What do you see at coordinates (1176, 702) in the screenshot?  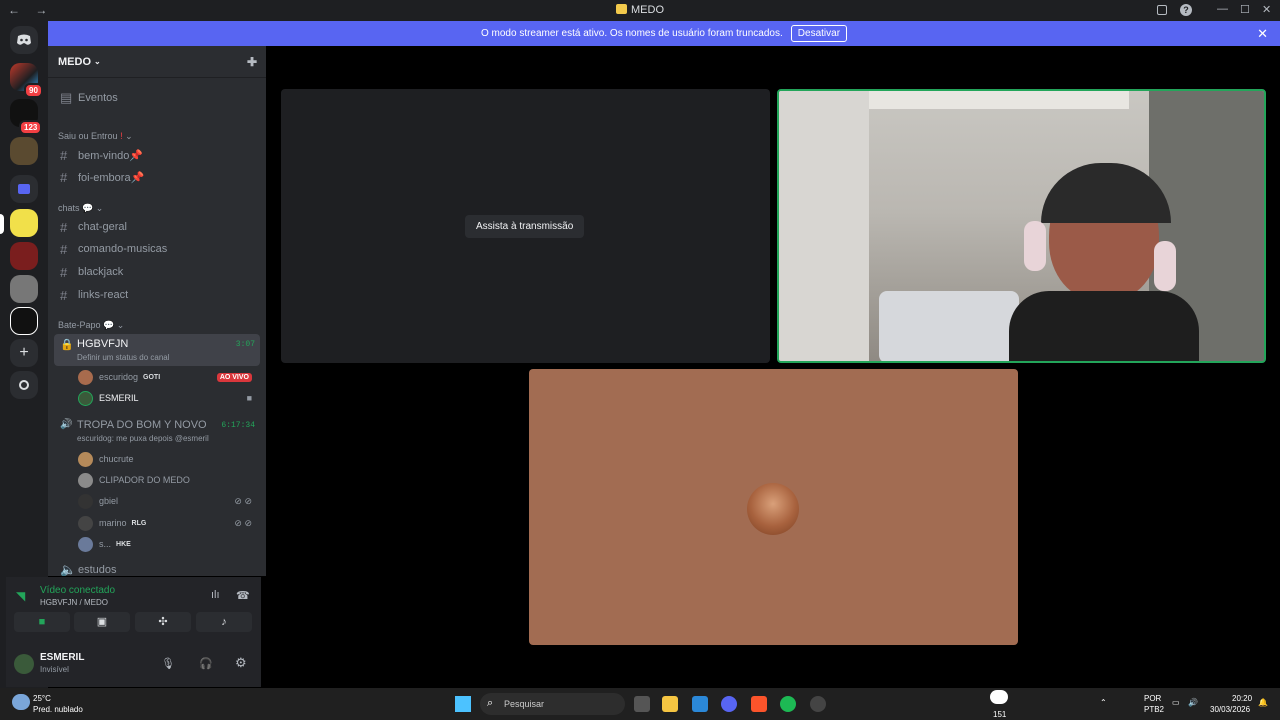 I see `network-icon: ▭` at bounding box center [1176, 702].